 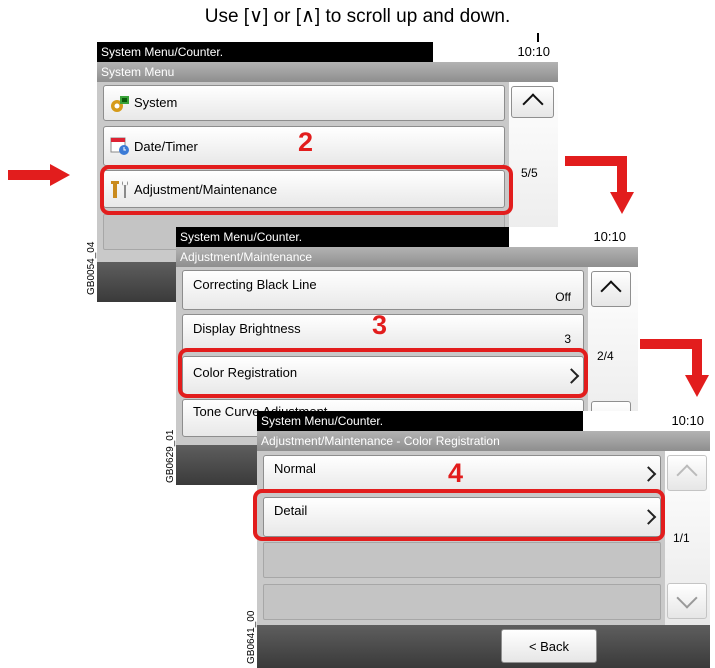 What do you see at coordinates (91, 268) in the screenshot?
I see `figure-code: GB0054_04` at bounding box center [91, 268].